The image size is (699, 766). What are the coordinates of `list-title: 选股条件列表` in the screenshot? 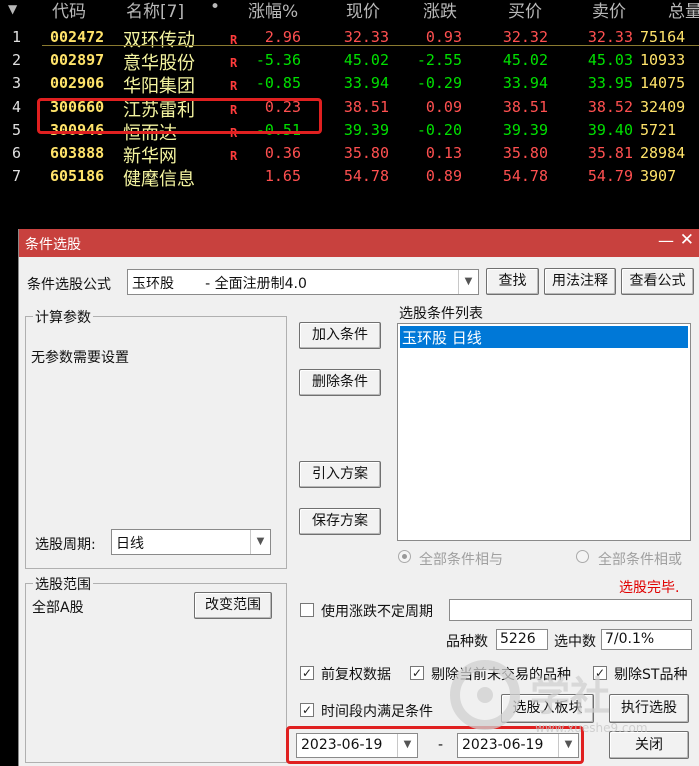 It's located at (441, 314).